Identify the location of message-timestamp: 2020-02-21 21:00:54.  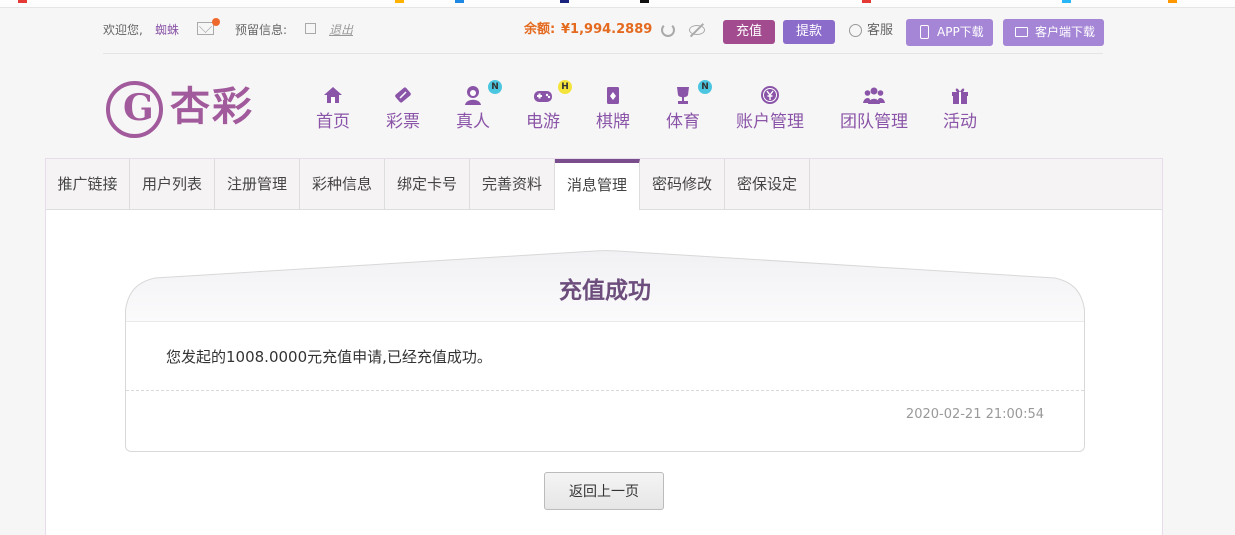
(974, 414).